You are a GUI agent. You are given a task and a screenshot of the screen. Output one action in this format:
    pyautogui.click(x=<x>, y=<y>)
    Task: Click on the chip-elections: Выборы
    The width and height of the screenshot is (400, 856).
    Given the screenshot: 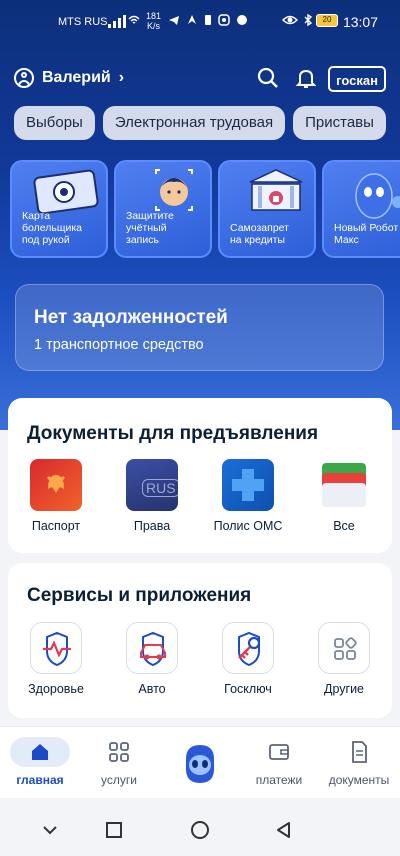 What is the action you would take?
    pyautogui.click(x=54, y=123)
    